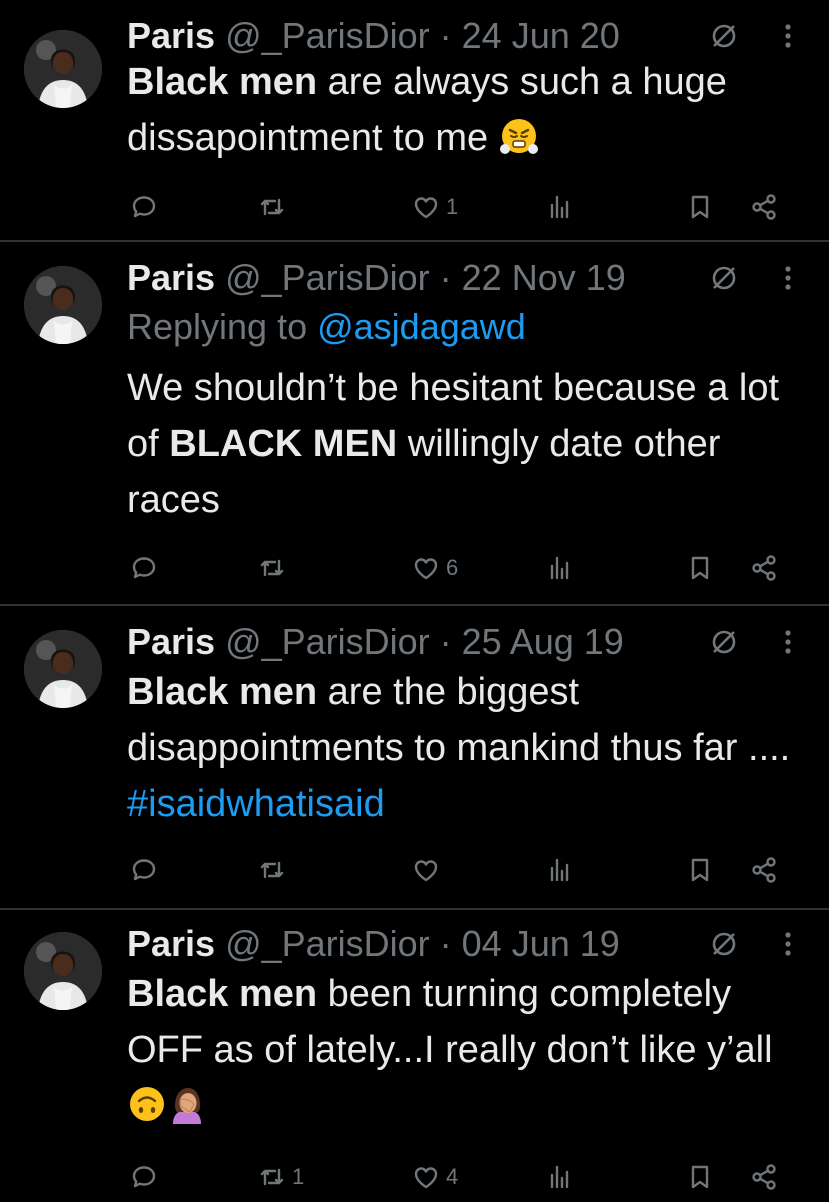  Describe the element at coordinates (452, 206) in the screenshot. I see `like-count: 1` at that location.